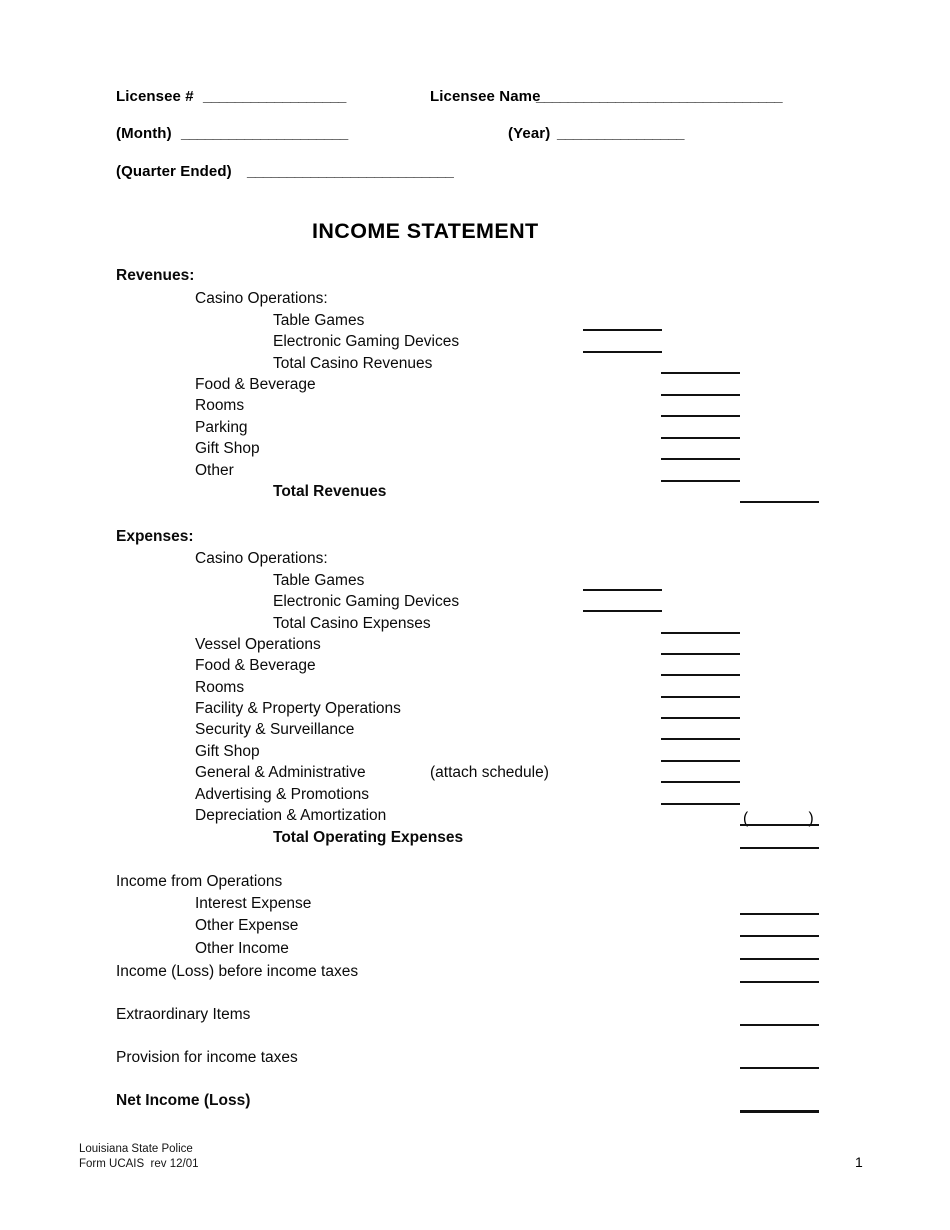 The height and width of the screenshot is (1230, 950). Describe the element at coordinates (221, 427) in the screenshot. I see `revenues-item-label: Parking` at that location.